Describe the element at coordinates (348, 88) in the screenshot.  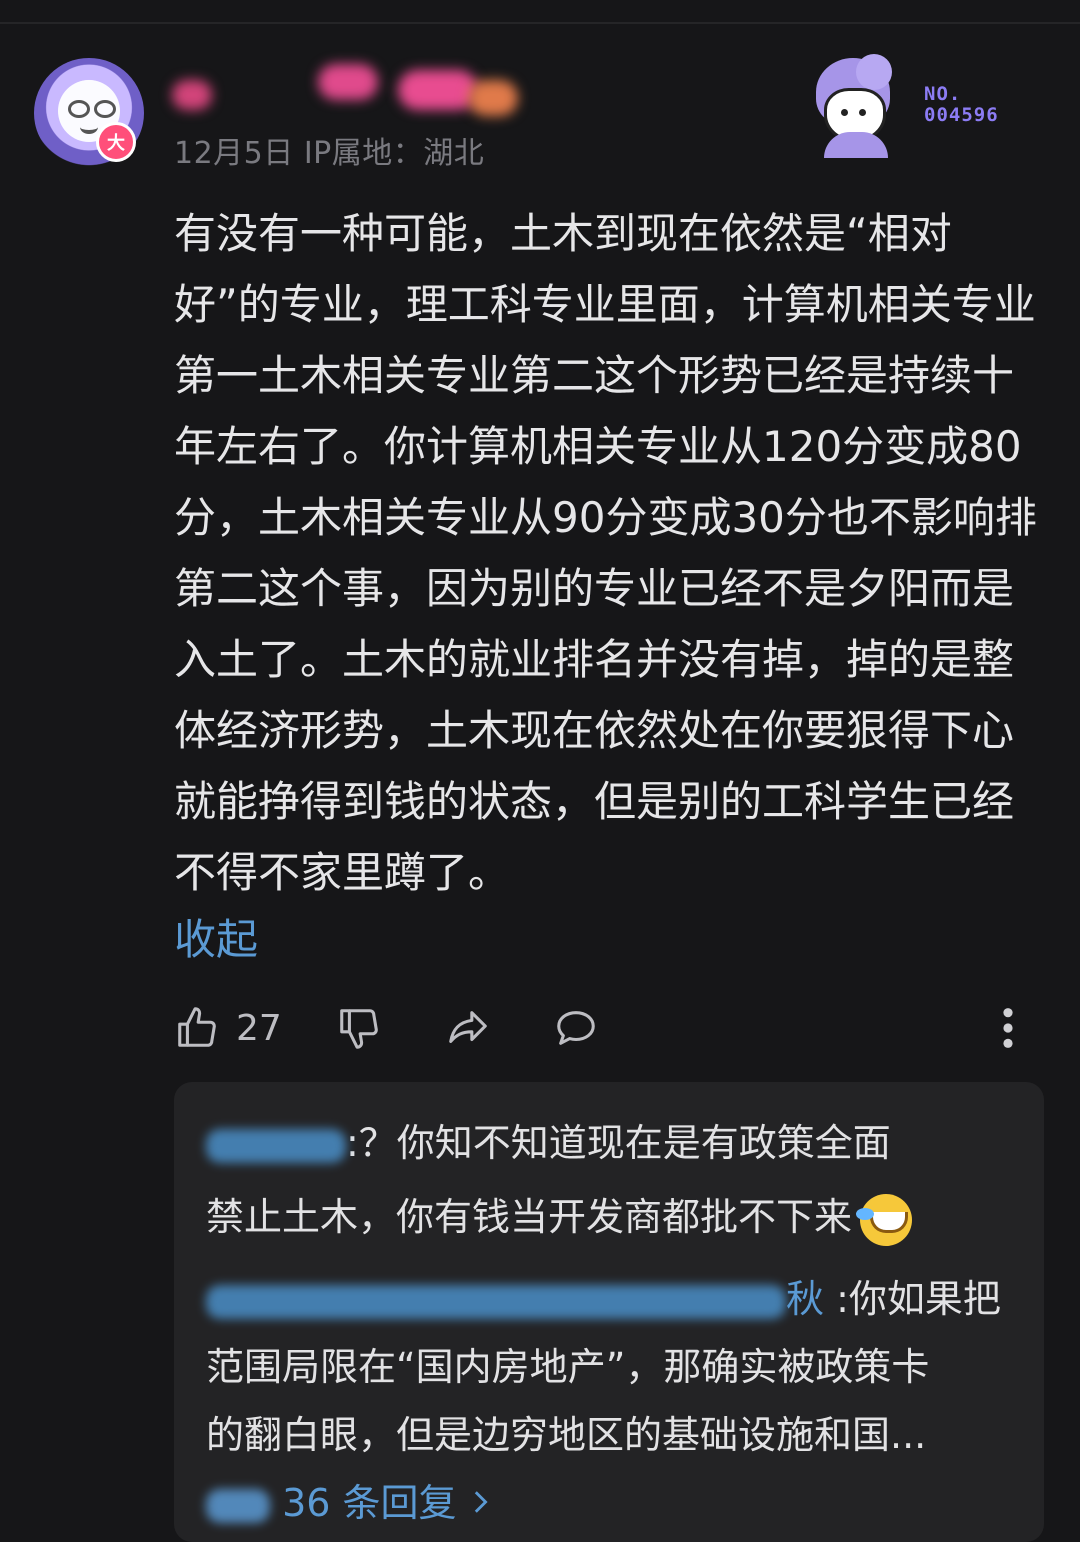
I see `username` at that location.